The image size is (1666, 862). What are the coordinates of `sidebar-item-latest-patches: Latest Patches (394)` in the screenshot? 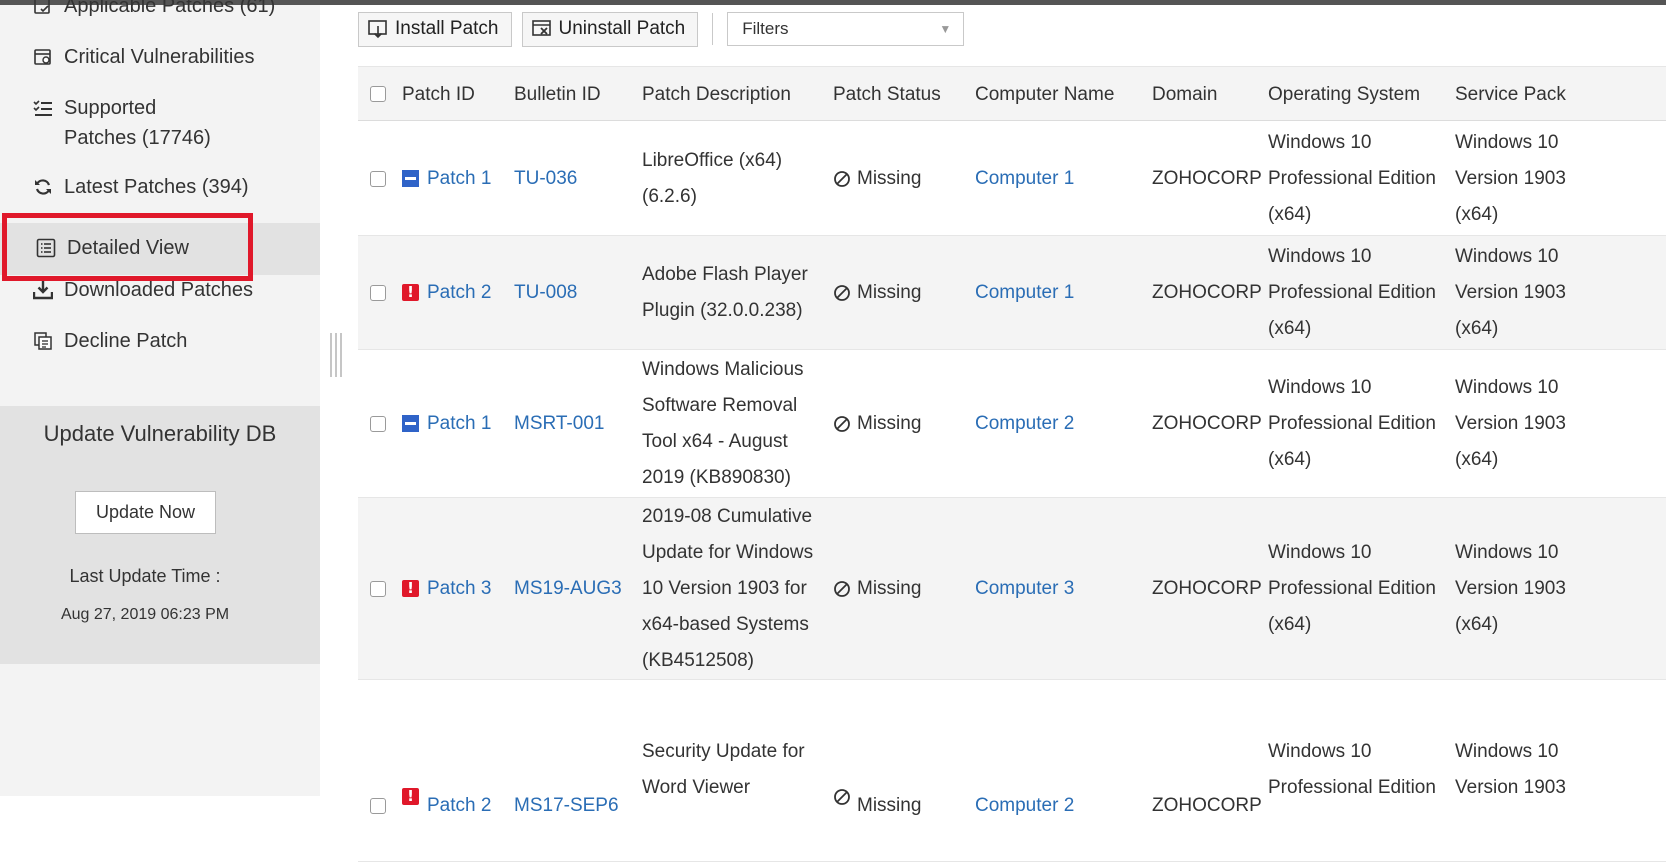 It's located at (160, 192).